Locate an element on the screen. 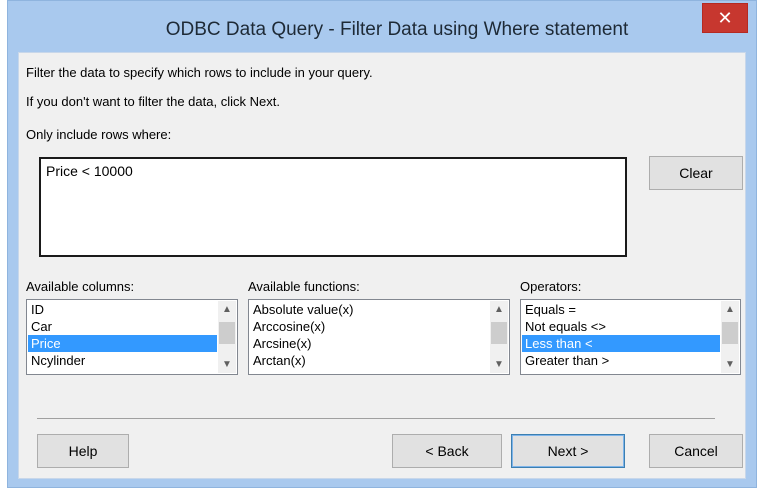 The image size is (762, 491). operators-label: Operators: is located at coordinates (551, 286).